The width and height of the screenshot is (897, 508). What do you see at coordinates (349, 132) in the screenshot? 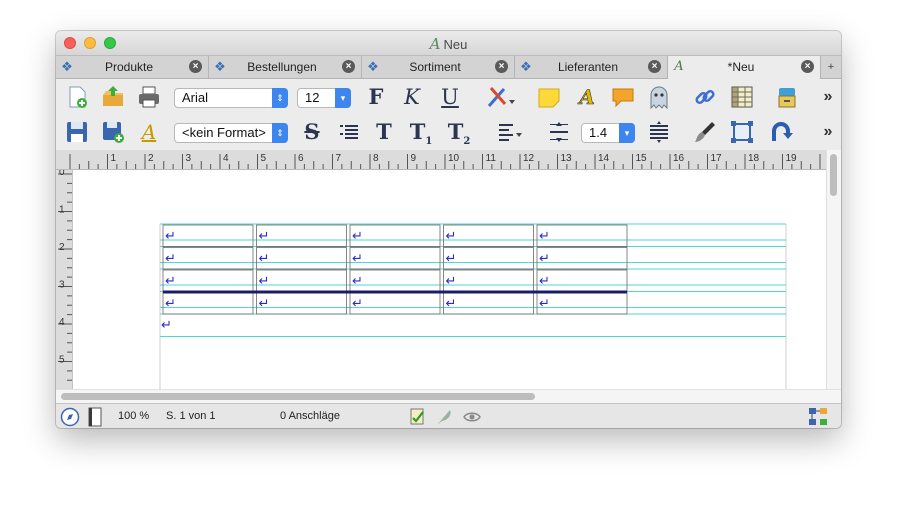
I see `list-icon` at bounding box center [349, 132].